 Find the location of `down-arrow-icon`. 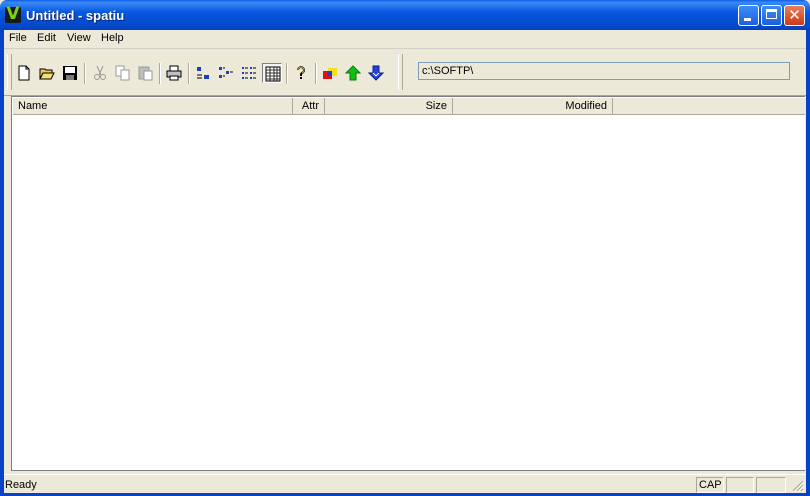

down-arrow-icon is located at coordinates (376, 73).